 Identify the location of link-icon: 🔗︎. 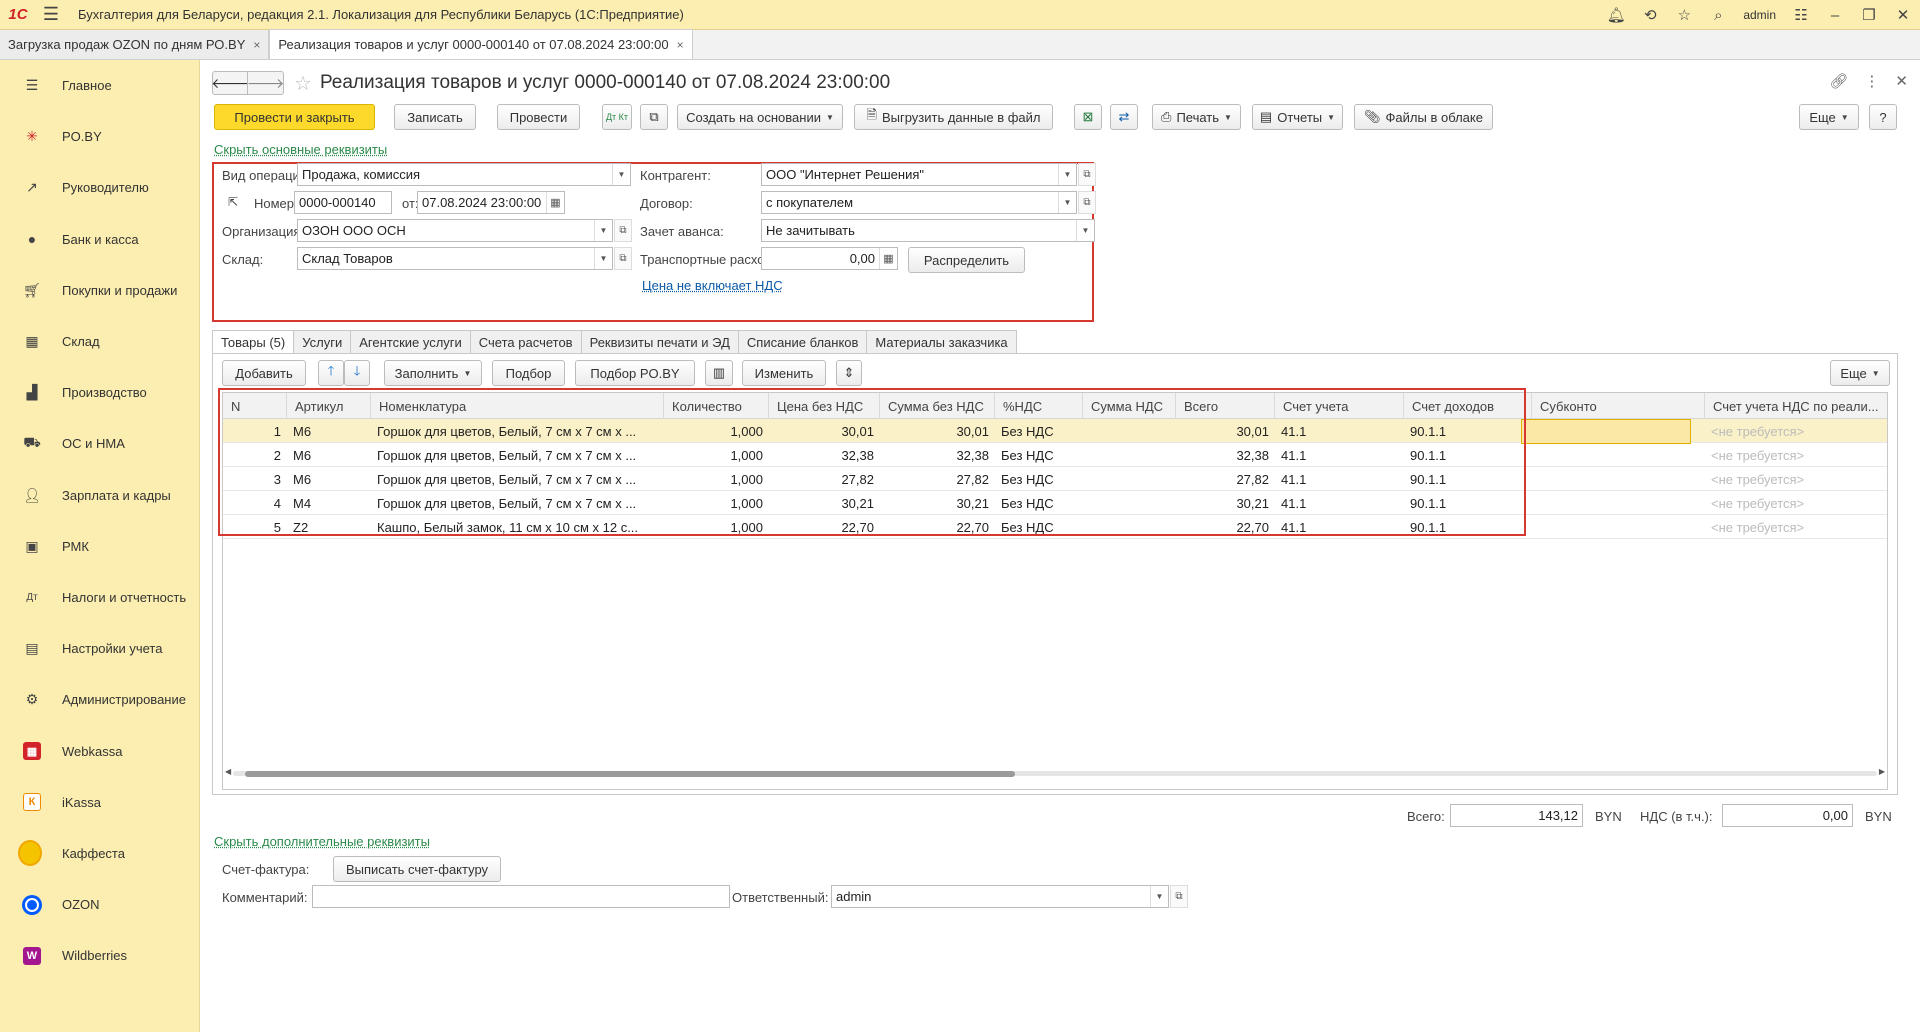
(1838, 81).